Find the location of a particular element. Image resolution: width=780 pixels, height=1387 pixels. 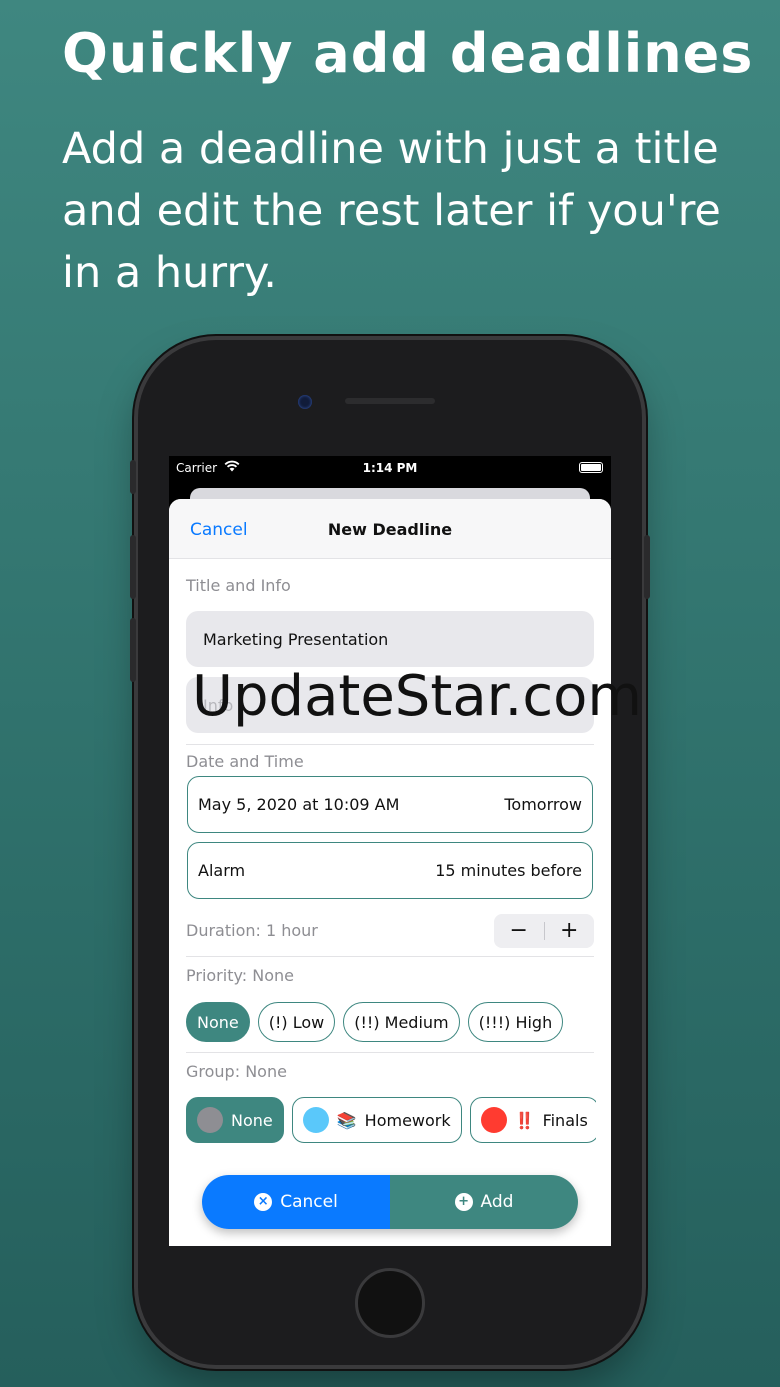

volume-down-button is located at coordinates (133, 650).